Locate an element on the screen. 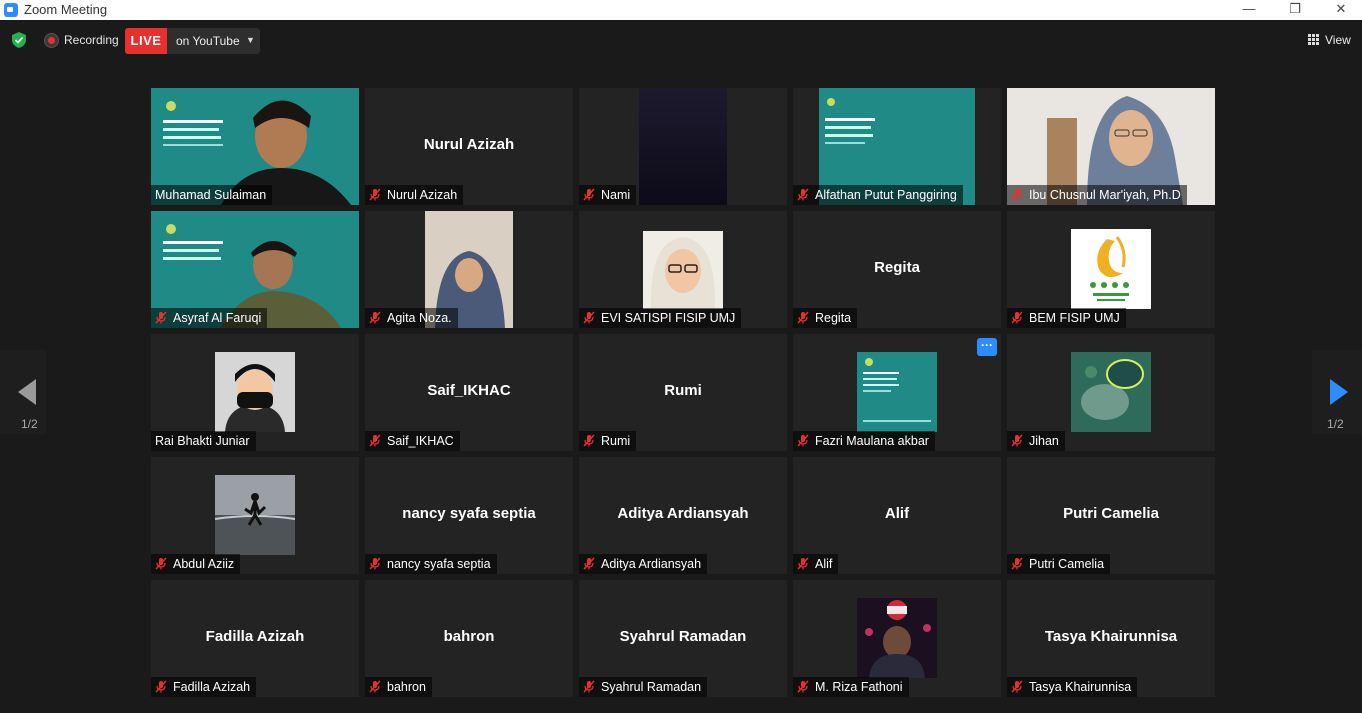 The width and height of the screenshot is (1362, 713). participant-name: Syahrul Ramadan is located at coordinates (651, 687).